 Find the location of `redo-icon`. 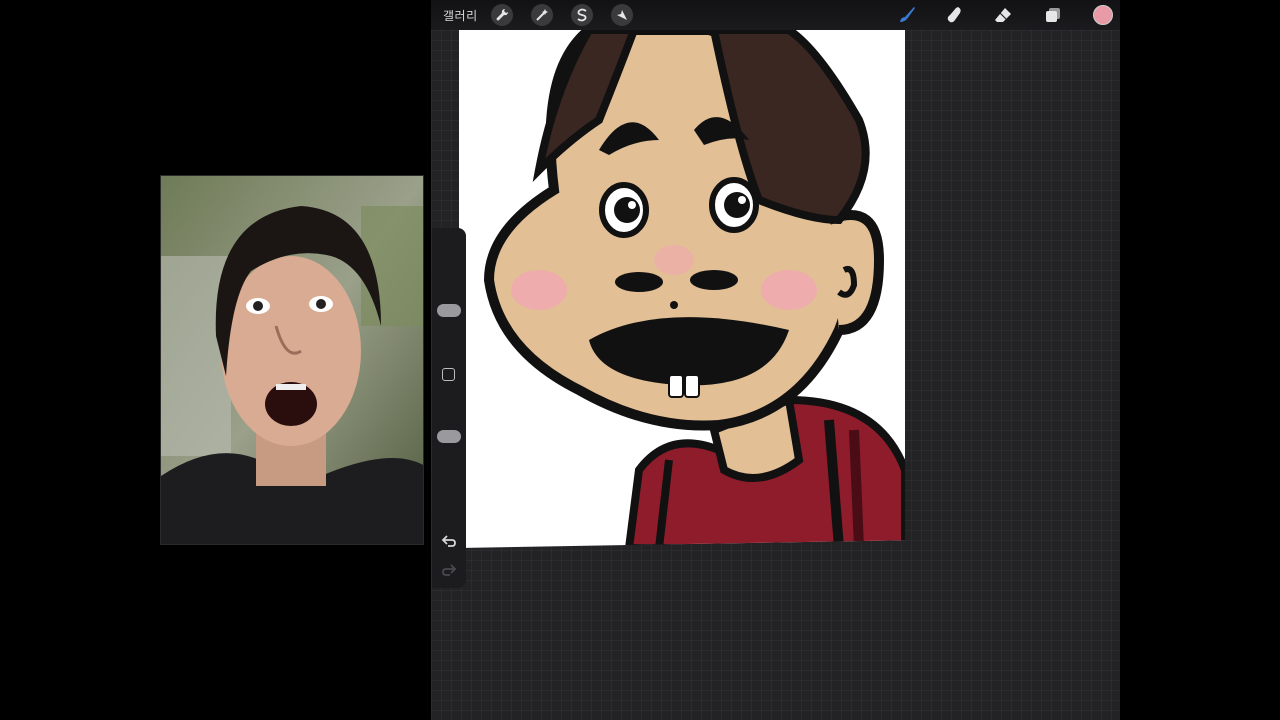

redo-icon is located at coordinates (449, 570).